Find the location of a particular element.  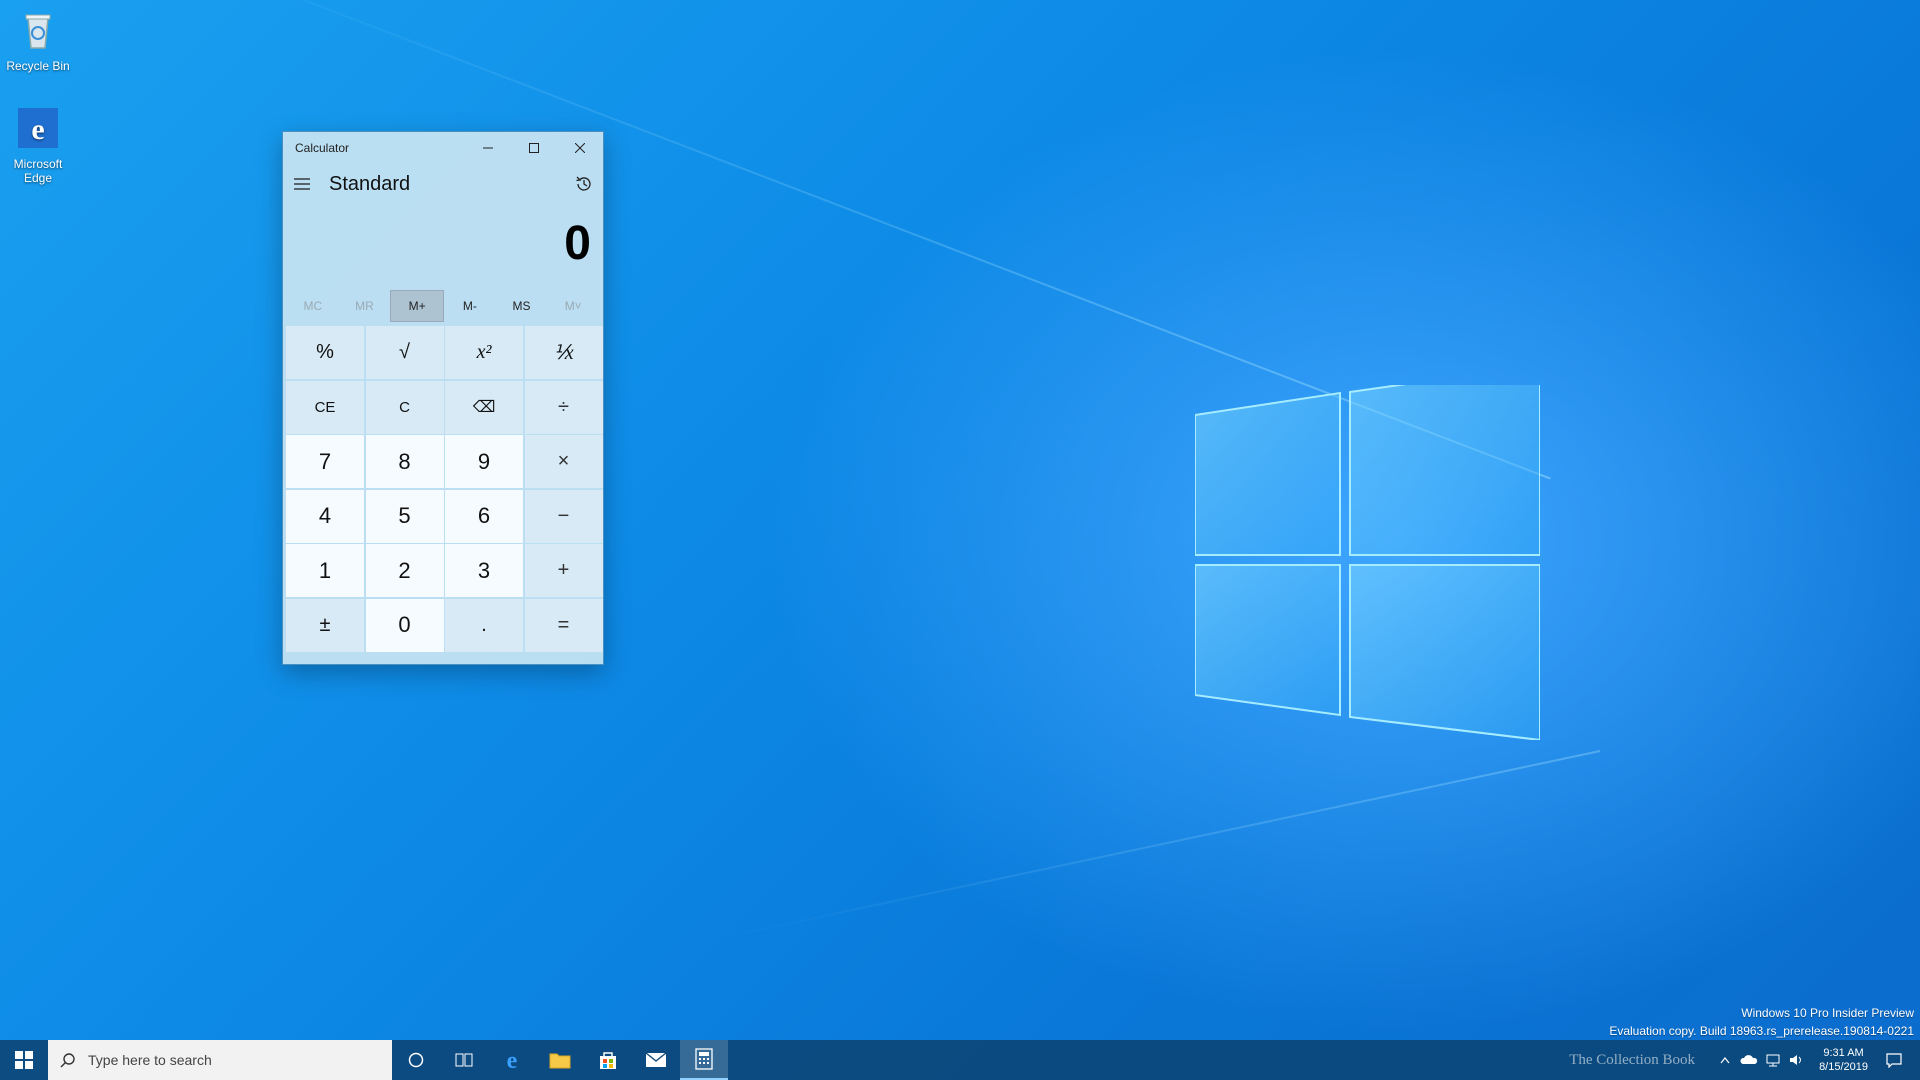

maximize-button is located at coordinates (534, 148).